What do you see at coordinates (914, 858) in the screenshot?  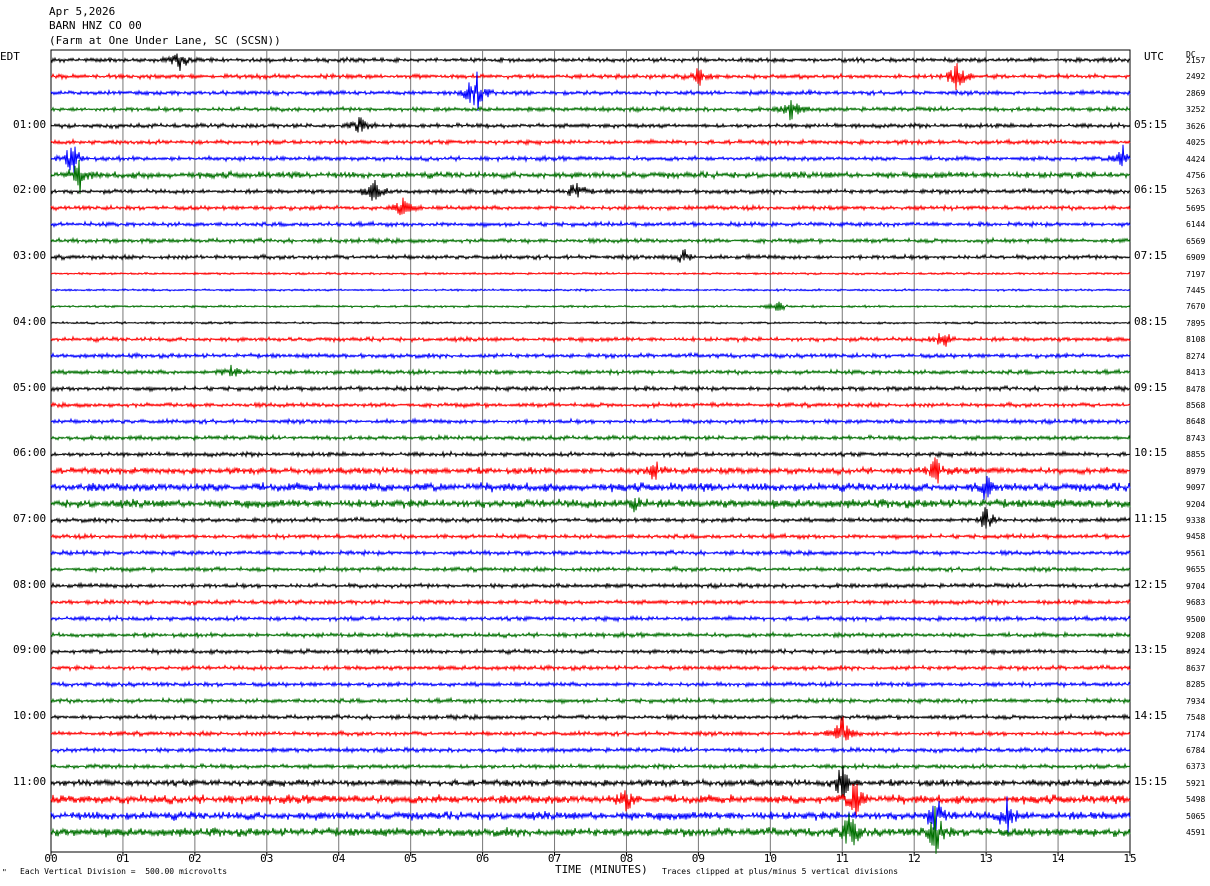 I see `x-tick-label: 12` at bounding box center [914, 858].